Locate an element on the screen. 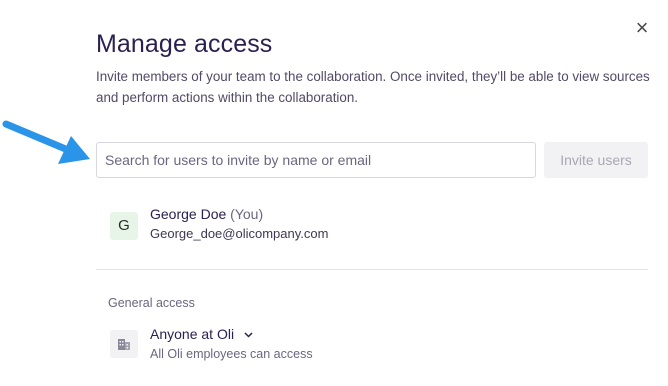 Image resolution: width=668 pixels, height=386 pixels. chevron-down-icon is located at coordinates (248, 335).